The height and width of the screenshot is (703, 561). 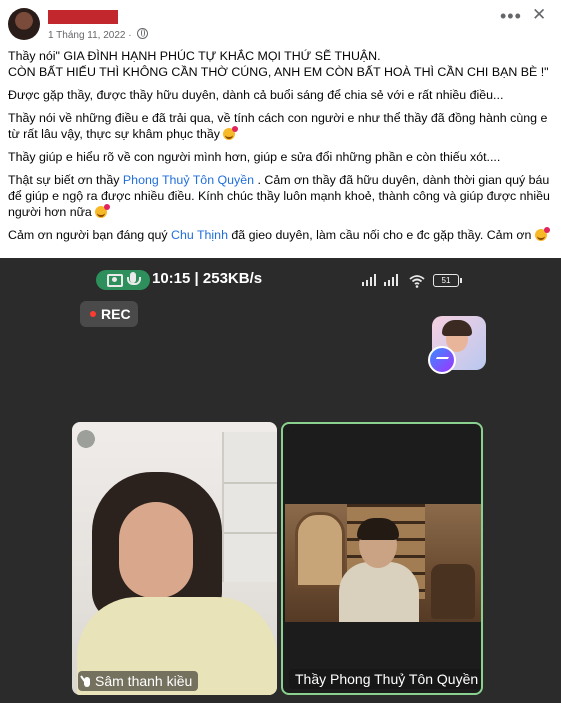 I want to click on page-link-phong-thuy-ton-quyen: Phong Thuỷ Tôn Quyền, so click(x=188, y=180).